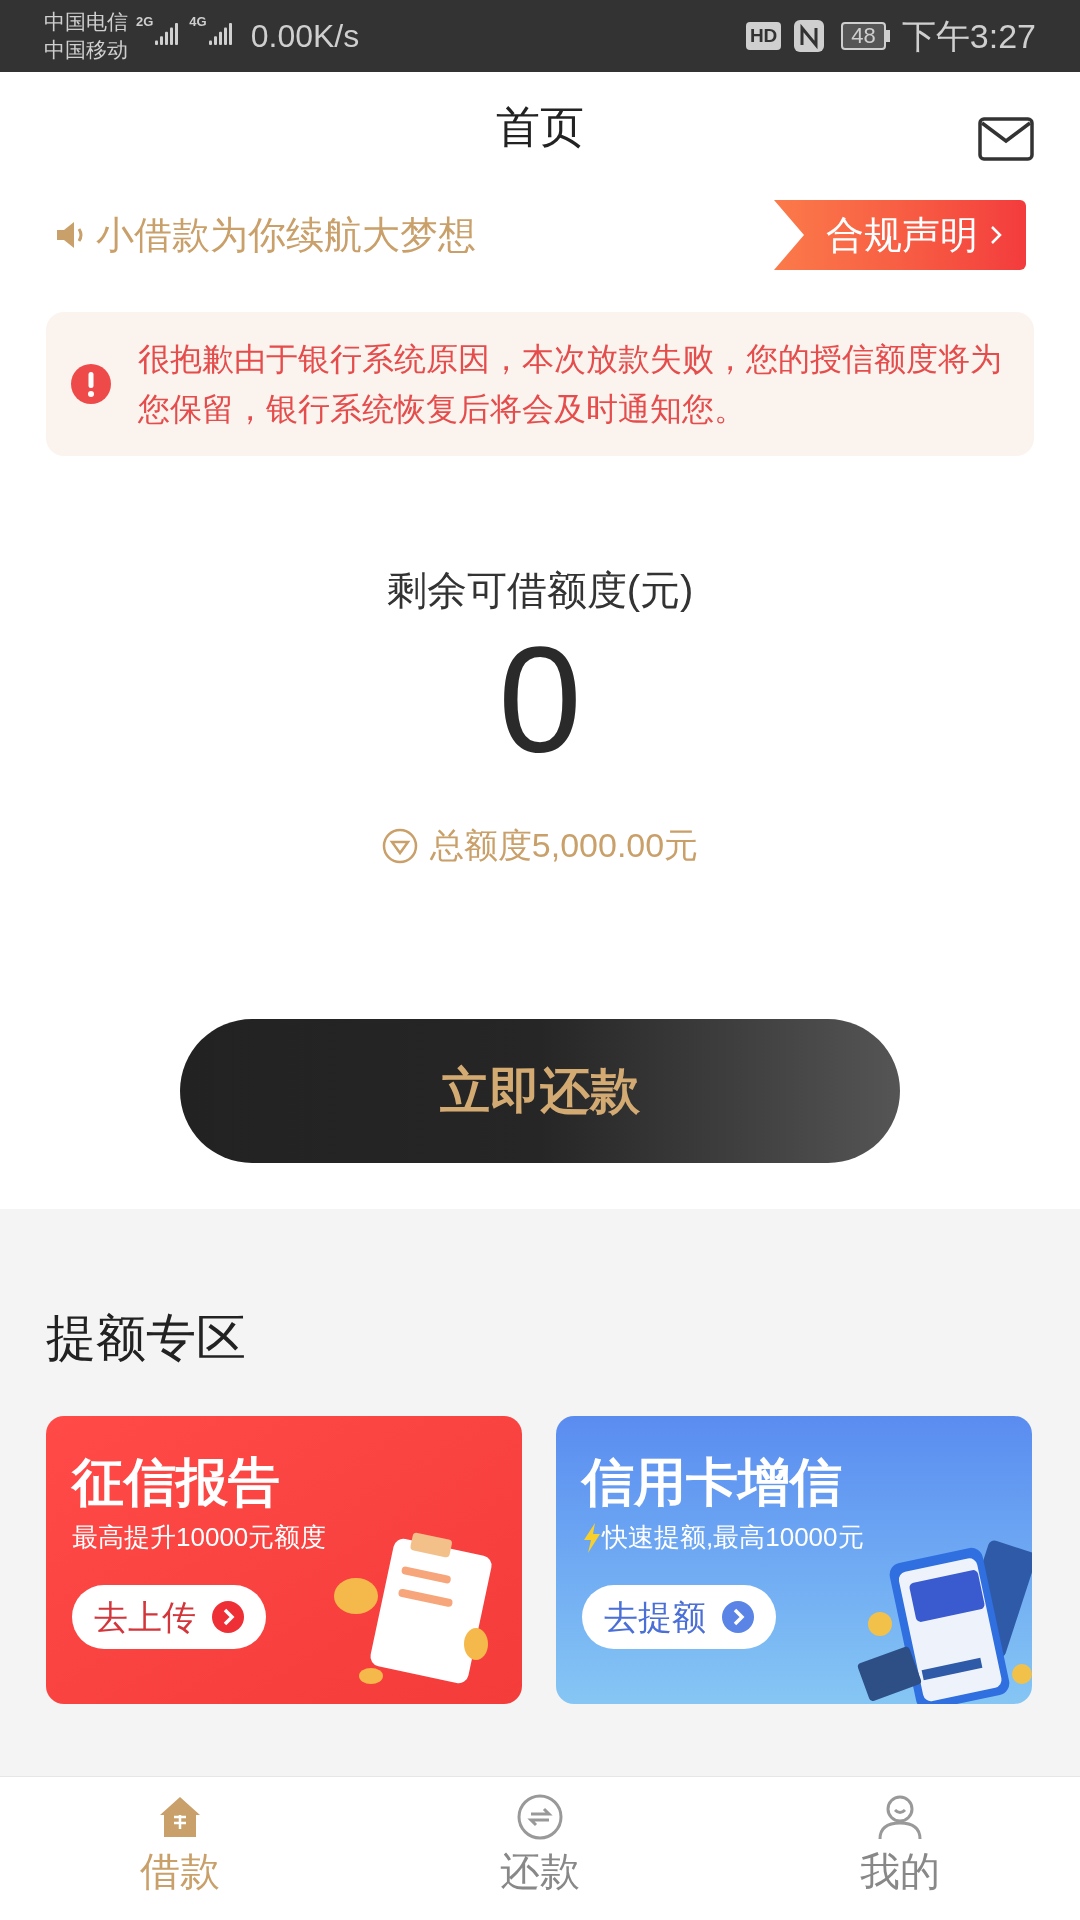 The width and height of the screenshot is (1080, 1920). Describe the element at coordinates (286, 235) in the screenshot. I see `notice-text: 小借款为你续航大梦想` at that location.